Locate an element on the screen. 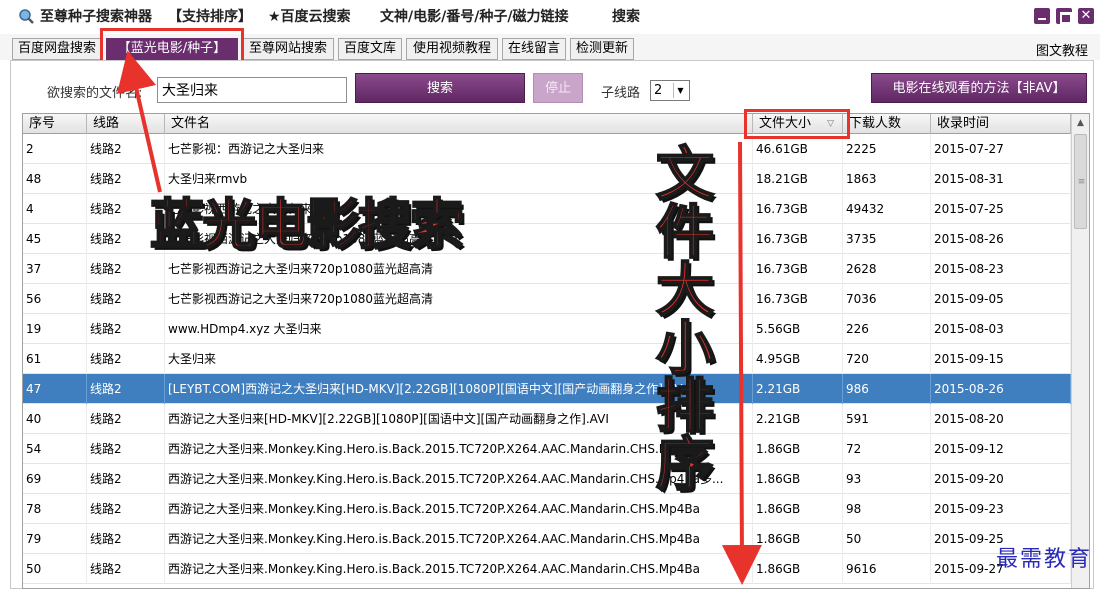 This screenshot has width=1100, height=589. tab-site-search: 至尊网站搜索 is located at coordinates (288, 49).